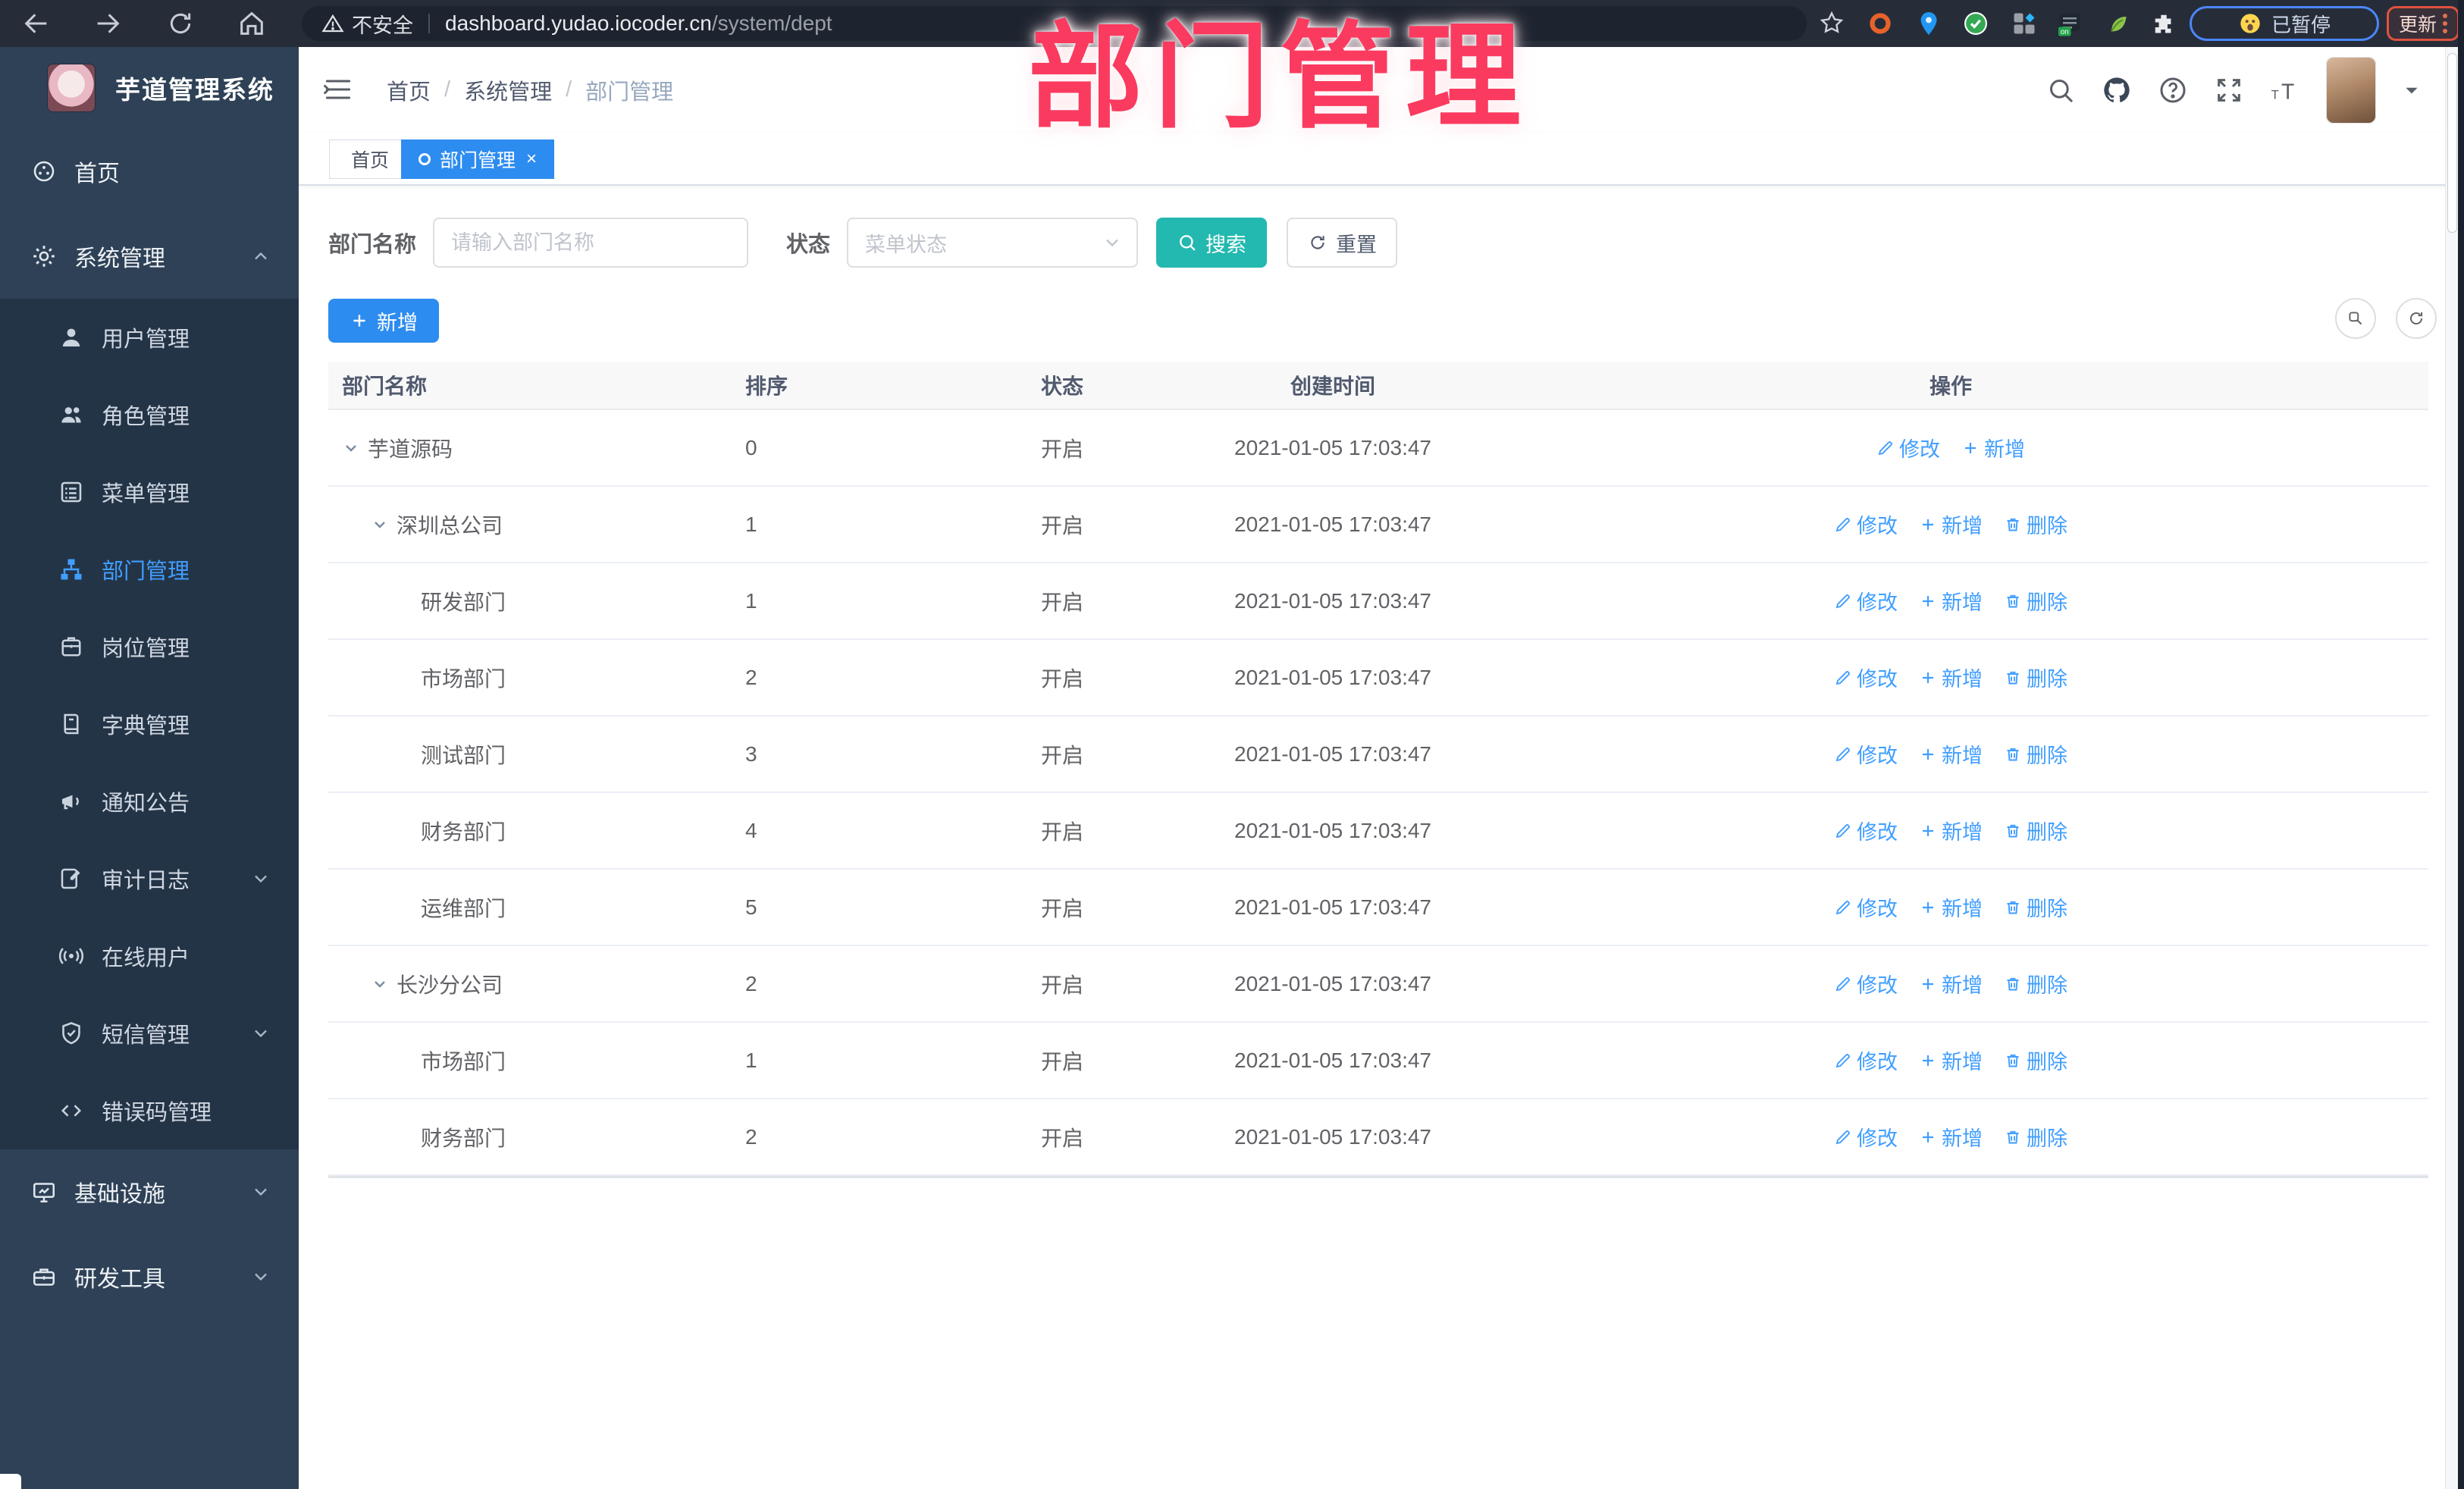 The height and width of the screenshot is (1489, 2464). What do you see at coordinates (150, 1276) in the screenshot?
I see `sidebar-item-dev-tools: 研发工具` at bounding box center [150, 1276].